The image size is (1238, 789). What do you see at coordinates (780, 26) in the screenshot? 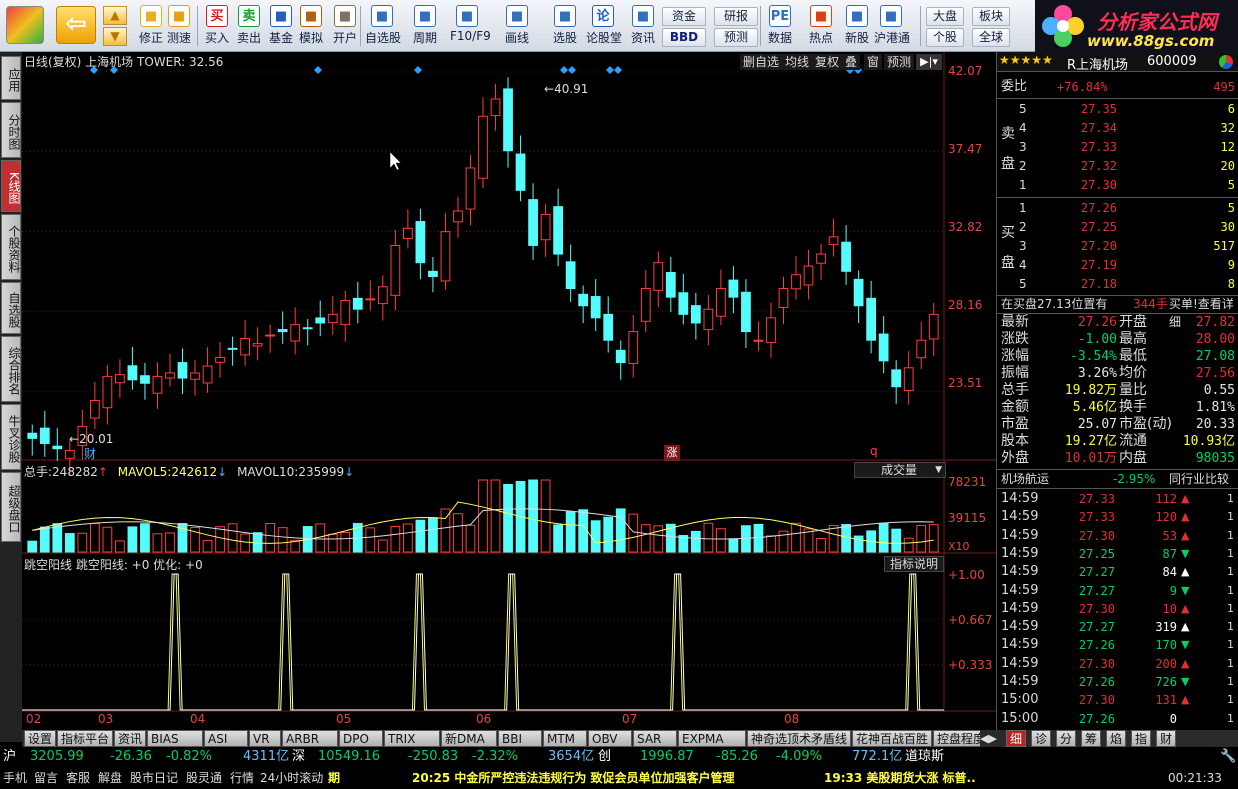
I see `toolbar-pe-button: PE 数据` at bounding box center [780, 26].